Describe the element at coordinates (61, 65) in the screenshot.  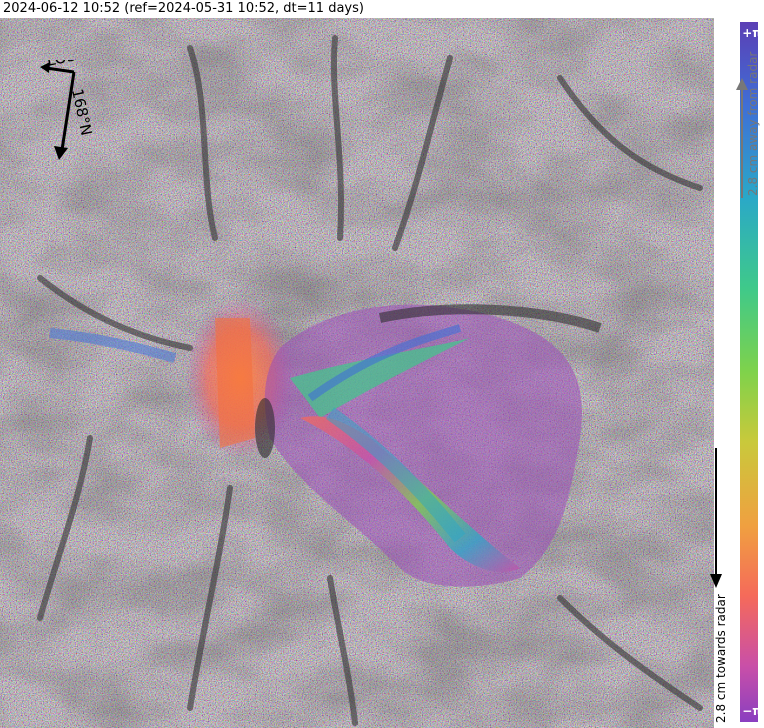
I see `los-label: LOS` at that location.